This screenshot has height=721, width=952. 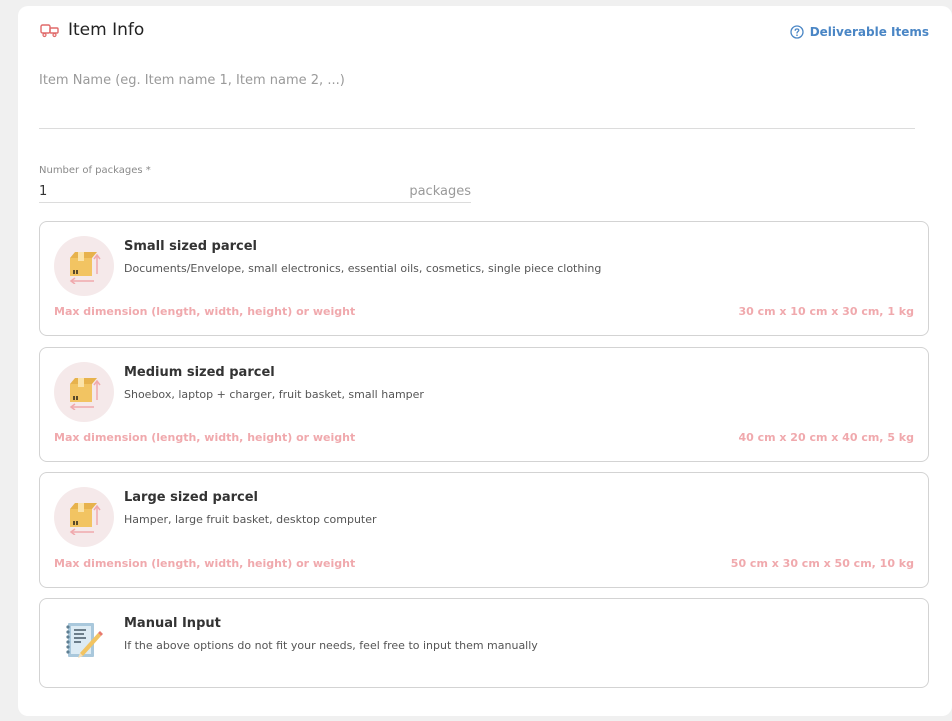 I want to click on deliverable-items-label: Deliverable Items, so click(x=869, y=32).